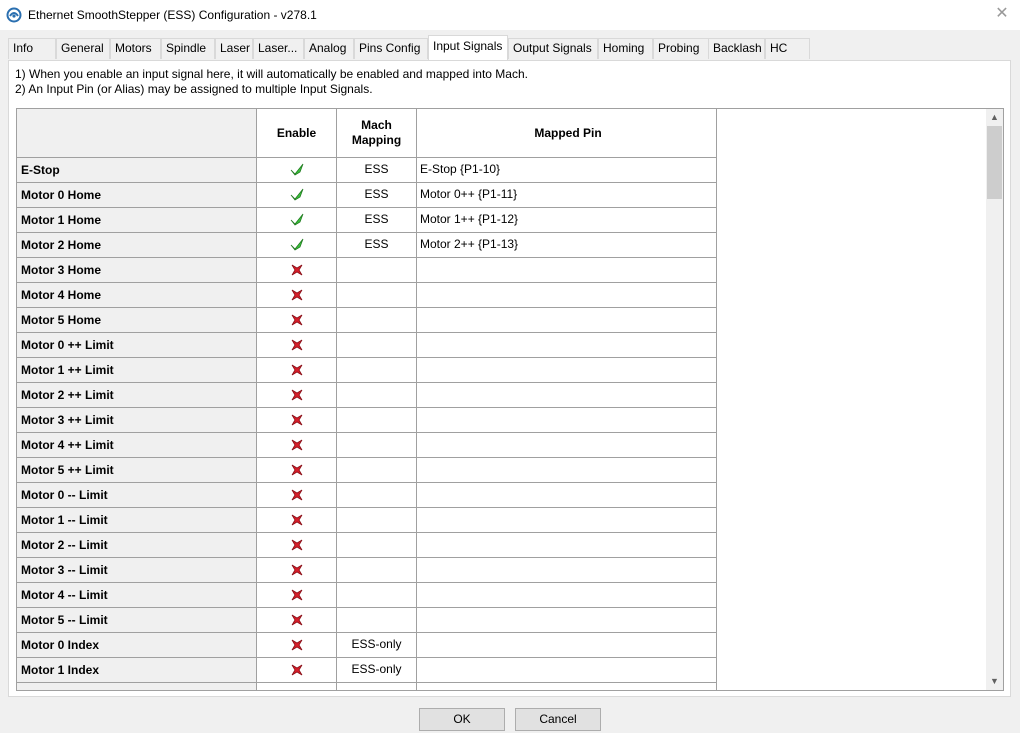  Describe the element at coordinates (367, 195) in the screenshot. I see `table-row: Motor 0 Home ESS Motor 0++ {P1-11}` at that location.